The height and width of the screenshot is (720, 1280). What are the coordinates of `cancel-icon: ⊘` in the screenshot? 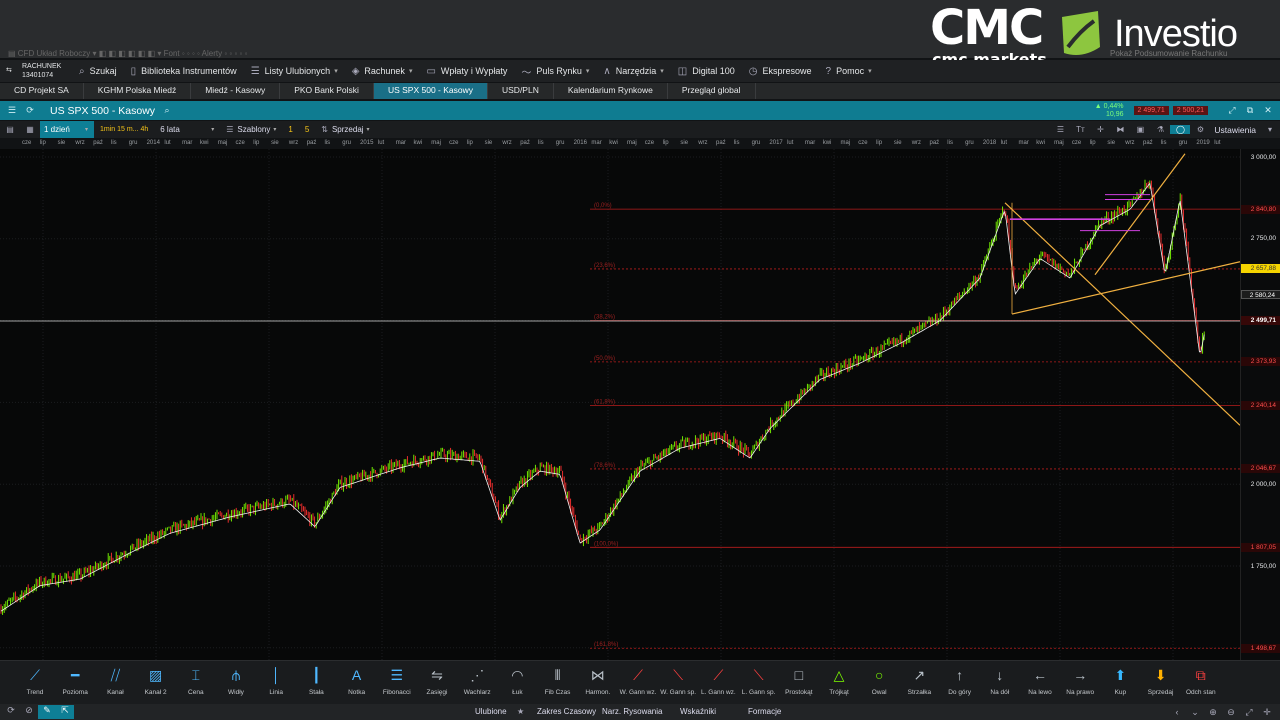 It's located at (29, 712).